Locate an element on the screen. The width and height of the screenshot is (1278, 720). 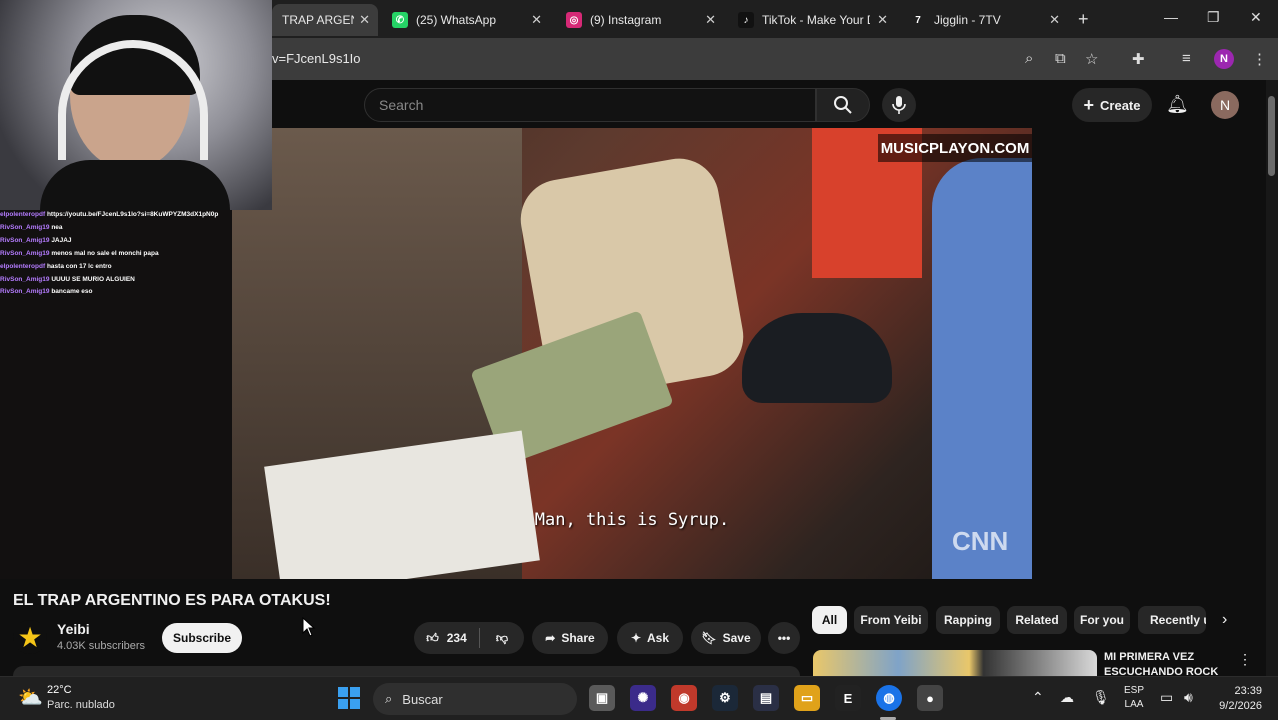
weather-cloud-icon: ⛅ is located at coordinates (30, 697).